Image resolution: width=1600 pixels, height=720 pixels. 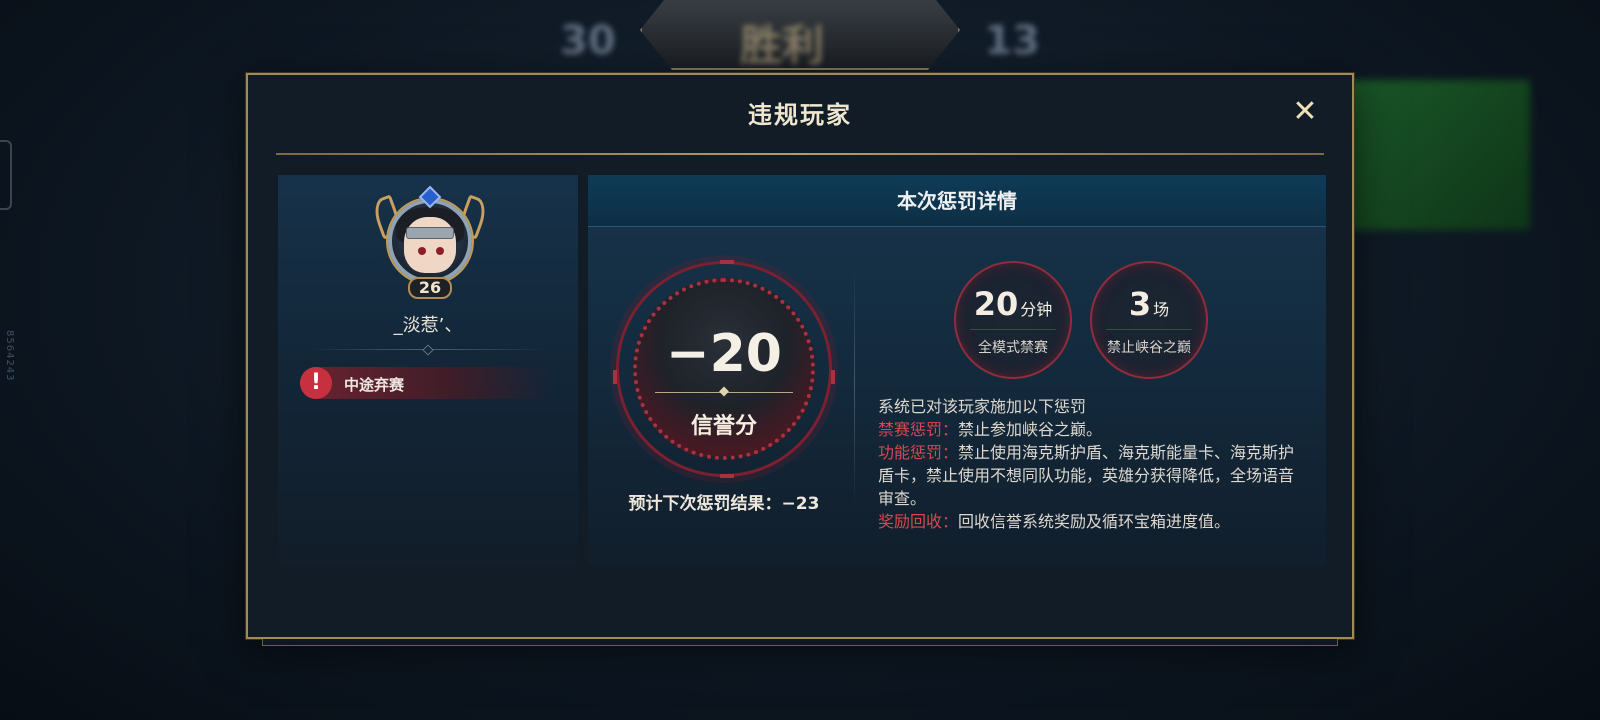 I want to click on background-score-left: 30, so click(x=588, y=41).